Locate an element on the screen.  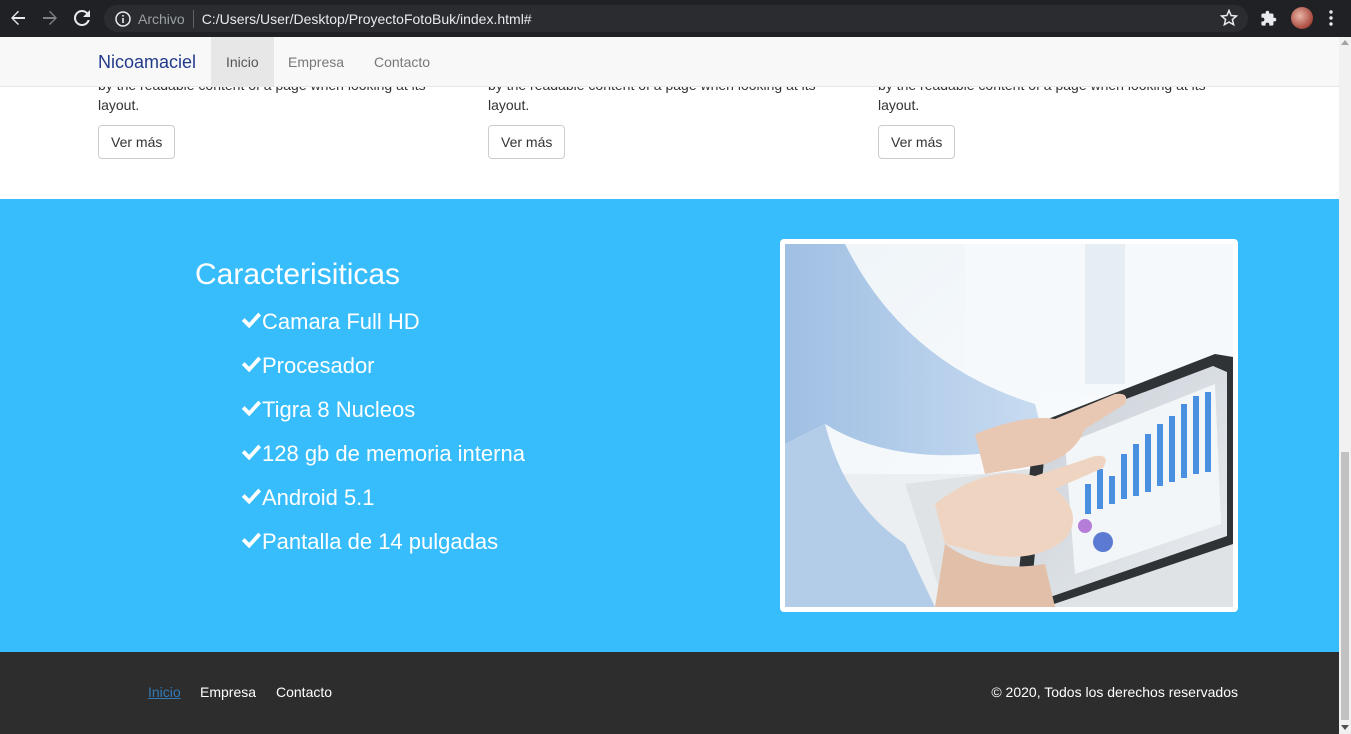
card-1-ver-mas-button: Ver más is located at coordinates (137, 142).